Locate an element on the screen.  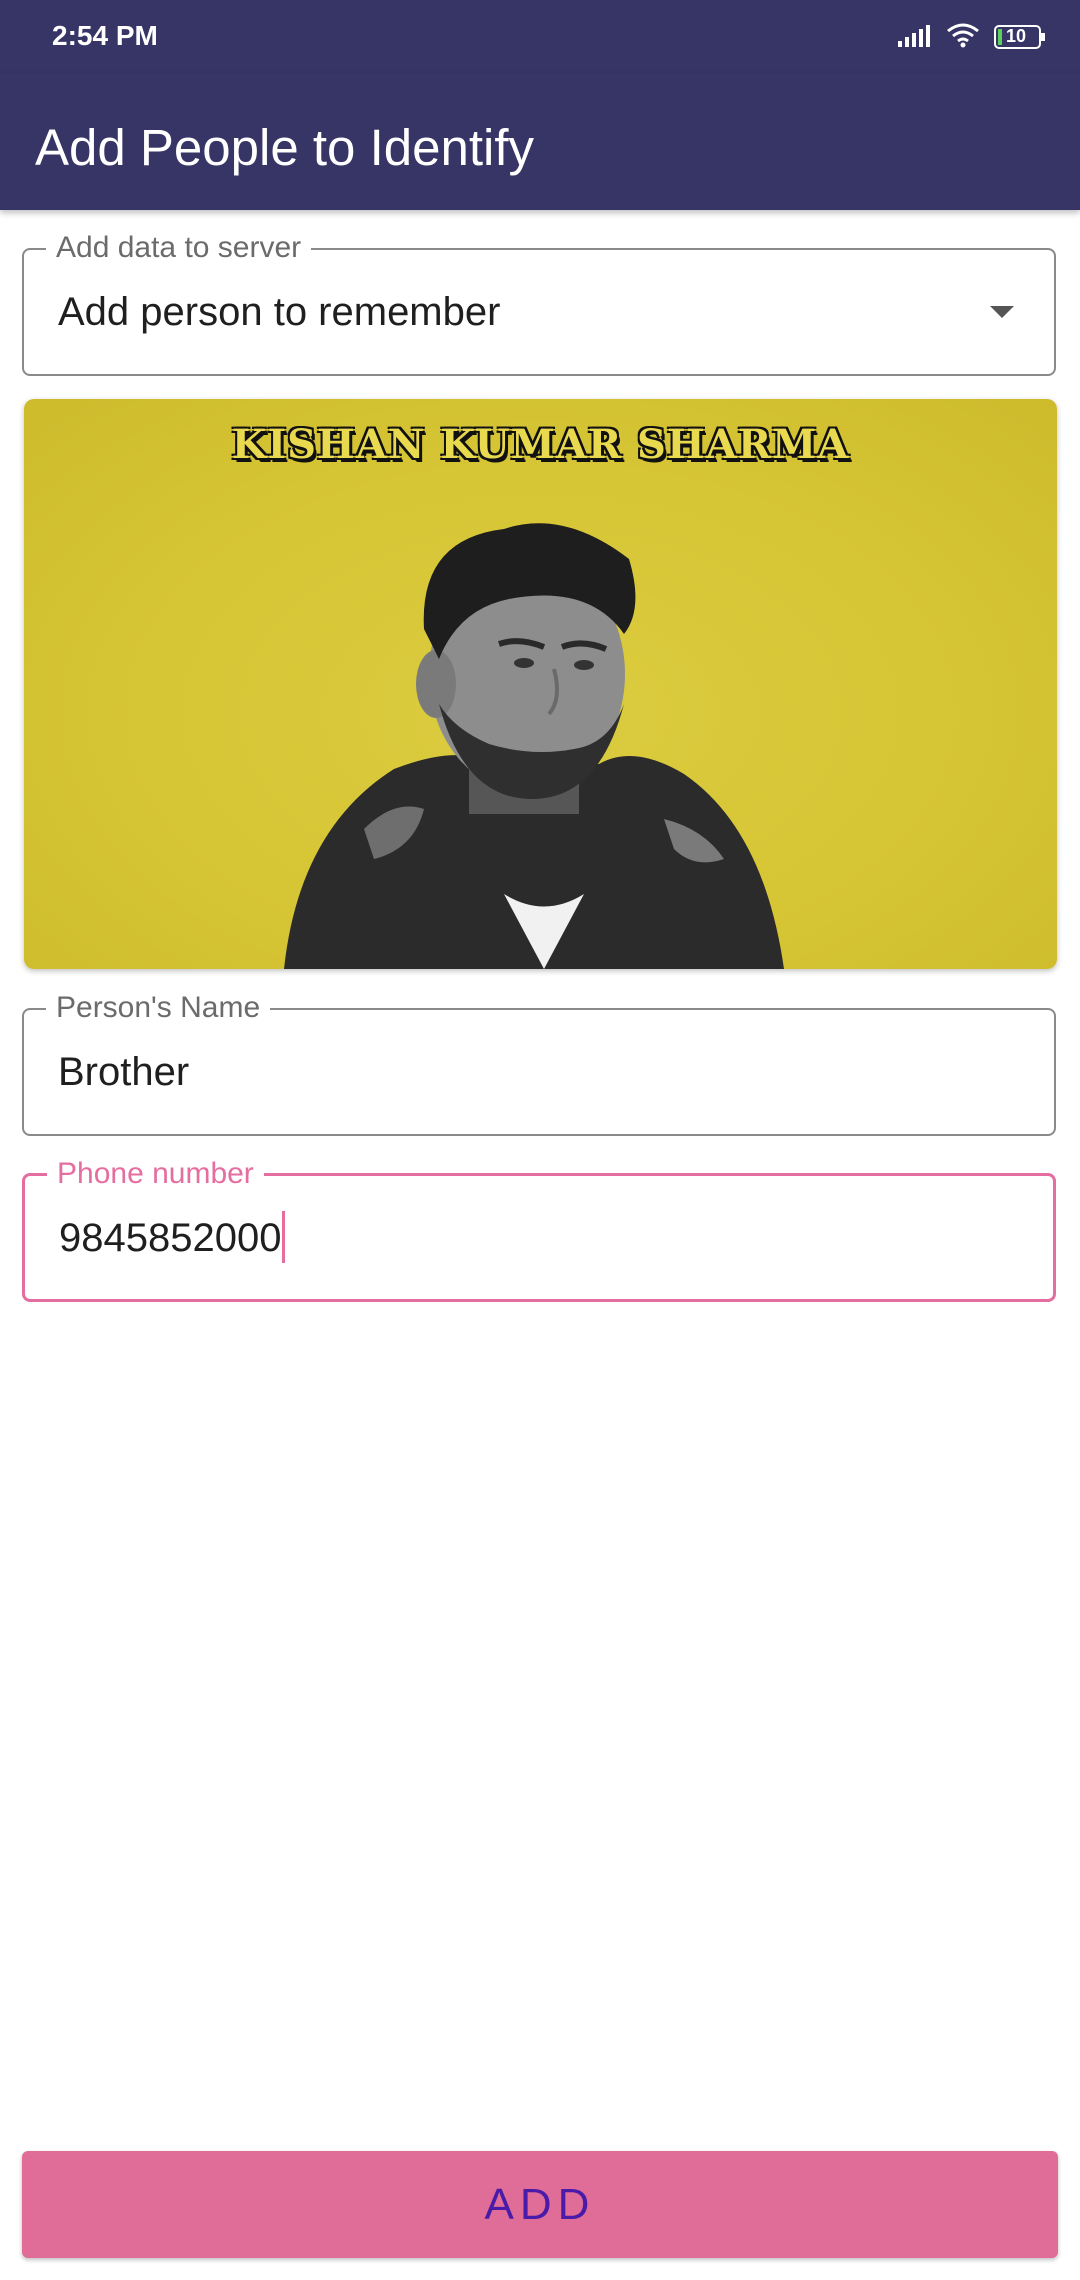
wifi-icon is located at coordinates (963, 37).